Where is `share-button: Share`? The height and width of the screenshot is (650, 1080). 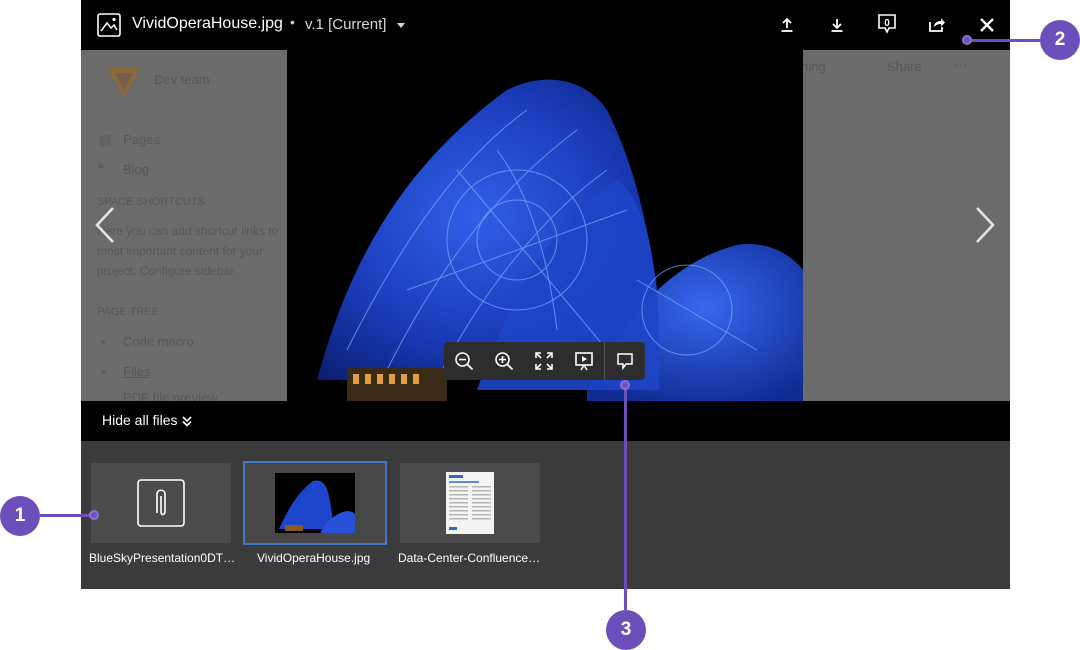
share-button: Share is located at coordinates (904, 66).